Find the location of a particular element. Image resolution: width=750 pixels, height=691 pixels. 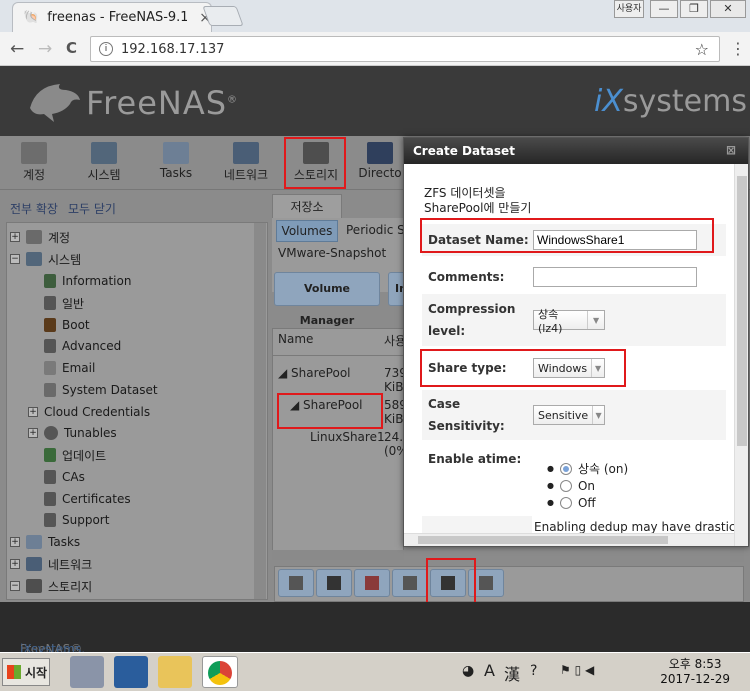

subtab-volumes: Volumes is located at coordinates (307, 231).